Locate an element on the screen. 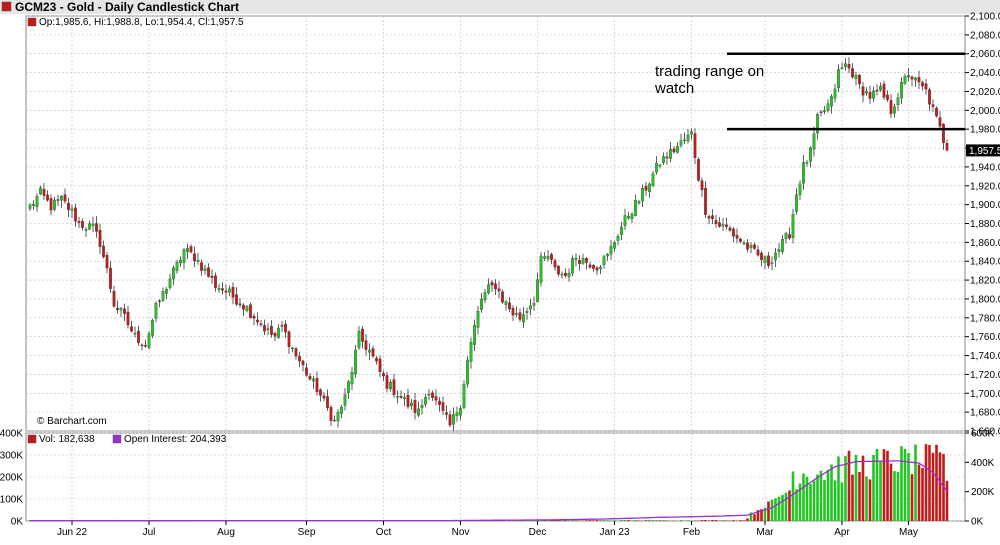  x-tick-label: Jul is located at coordinates (149, 532).